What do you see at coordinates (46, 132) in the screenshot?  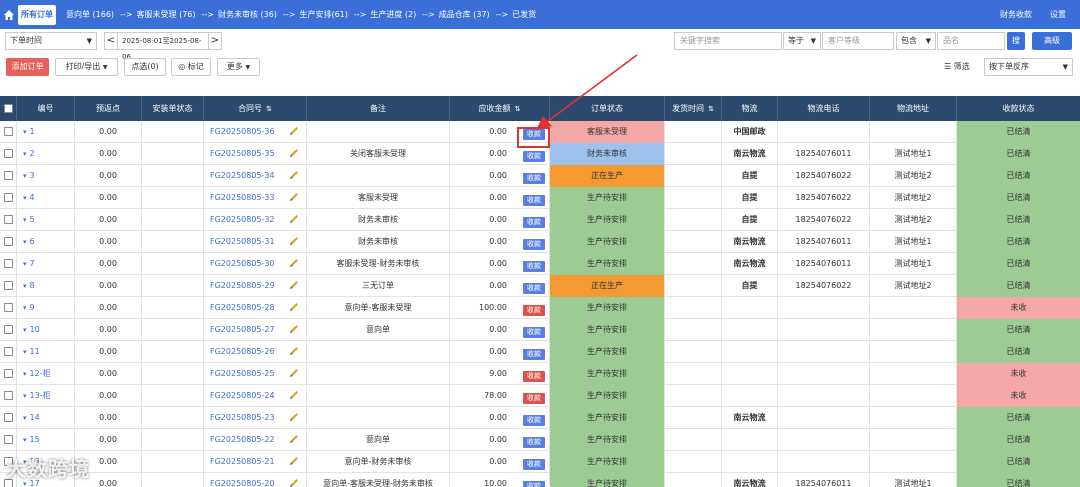 I see `order-no-cell: ▾ 1` at bounding box center [46, 132].